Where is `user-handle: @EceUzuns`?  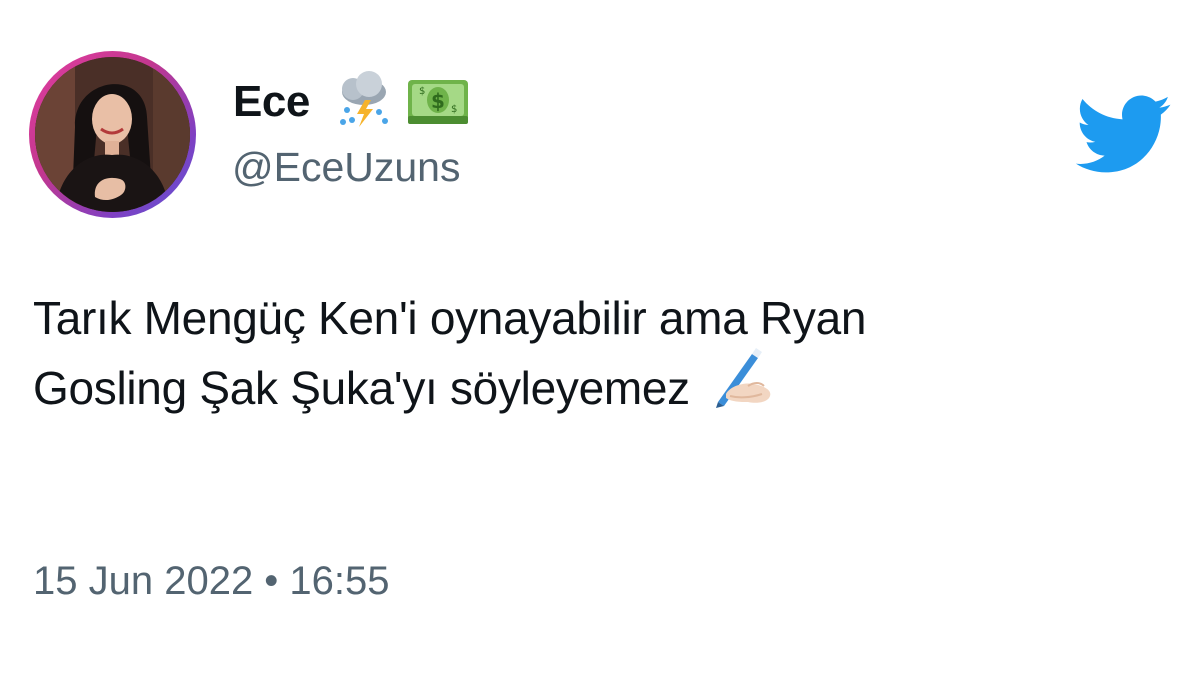
user-handle: @EceUzuns is located at coordinates (346, 167).